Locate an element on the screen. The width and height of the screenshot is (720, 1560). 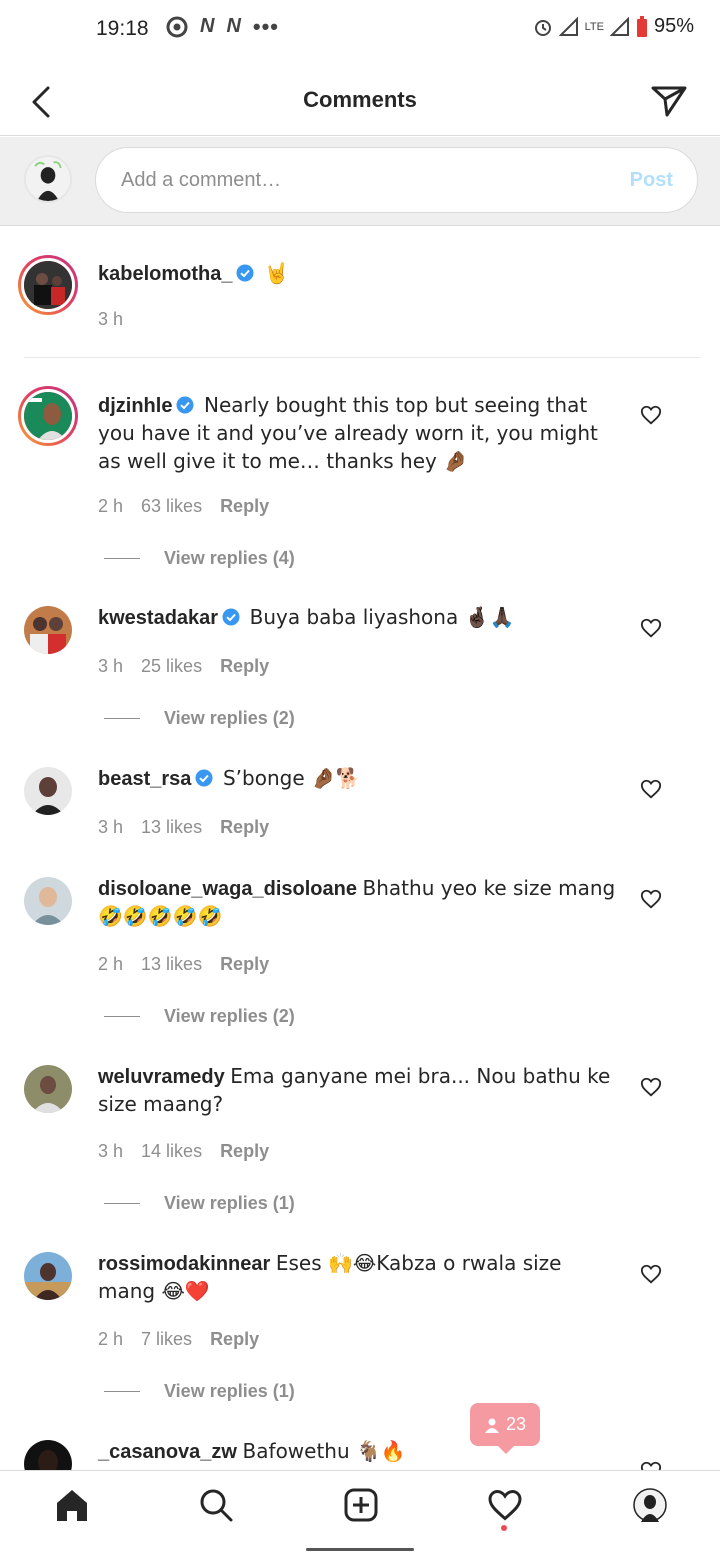
status-system-icons: LTE 95% is located at coordinates (613, 26).